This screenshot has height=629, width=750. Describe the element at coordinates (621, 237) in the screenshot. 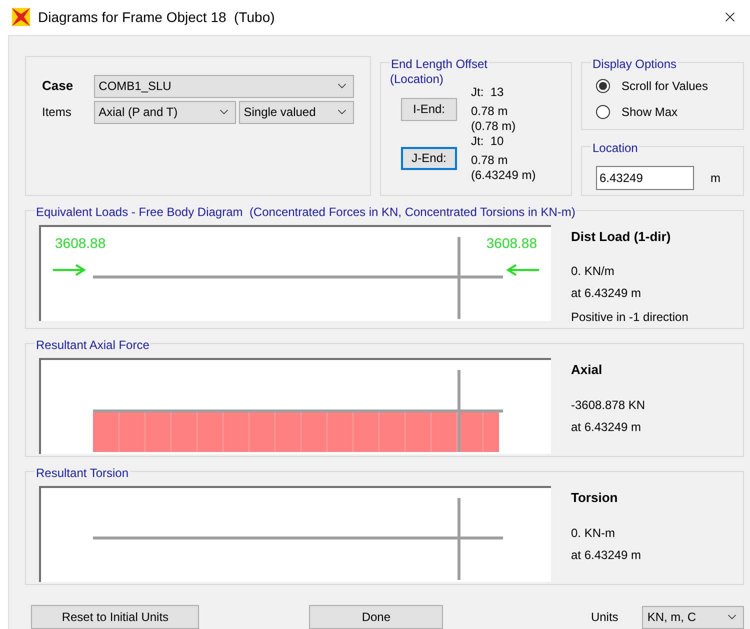

I see `result-heading: Dist Load (1-dir)` at that location.